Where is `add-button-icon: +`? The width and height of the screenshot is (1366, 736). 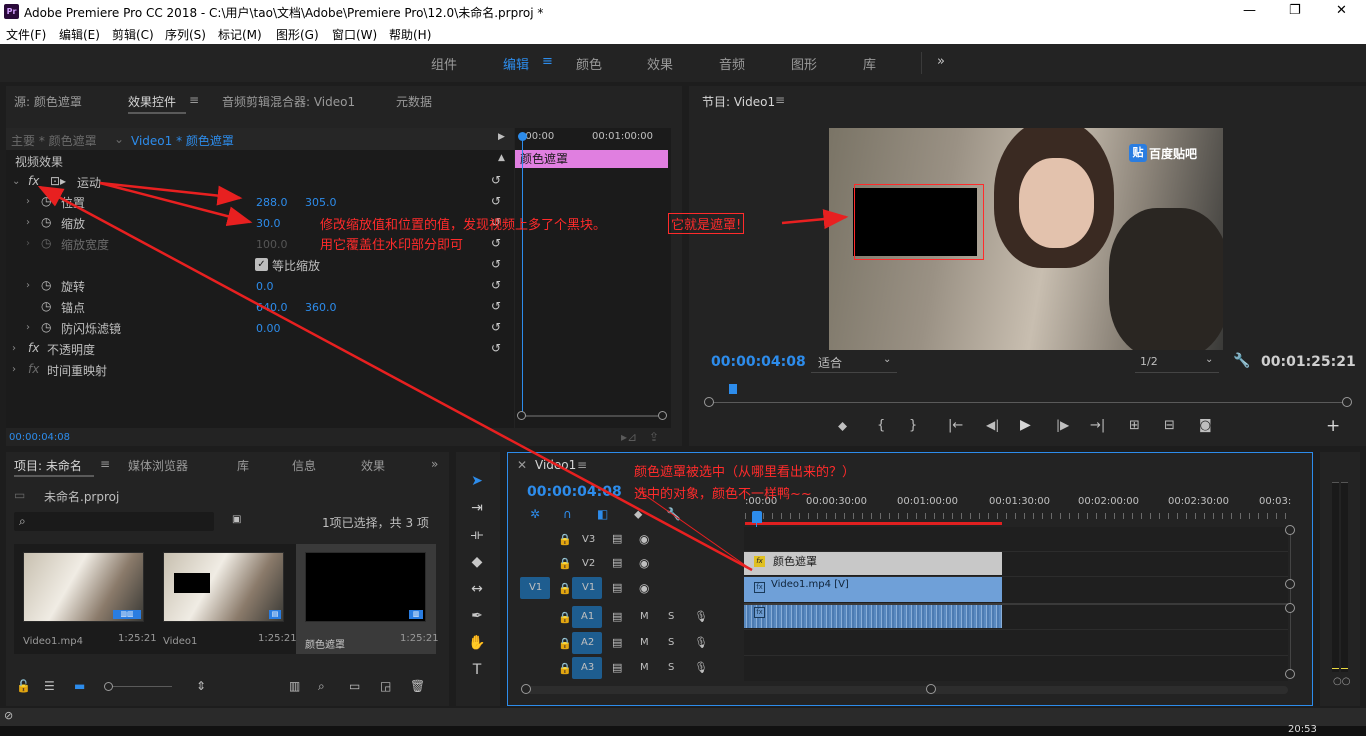 add-button-icon: + is located at coordinates (1333, 426).